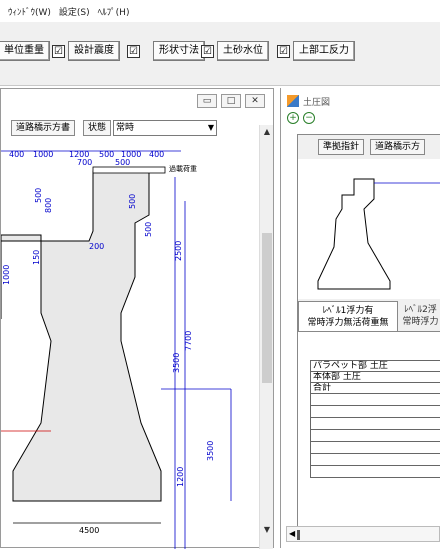  What do you see at coordinates (125, 128) in the screenshot?
I see `state-select-value: 常時` at bounding box center [125, 128].